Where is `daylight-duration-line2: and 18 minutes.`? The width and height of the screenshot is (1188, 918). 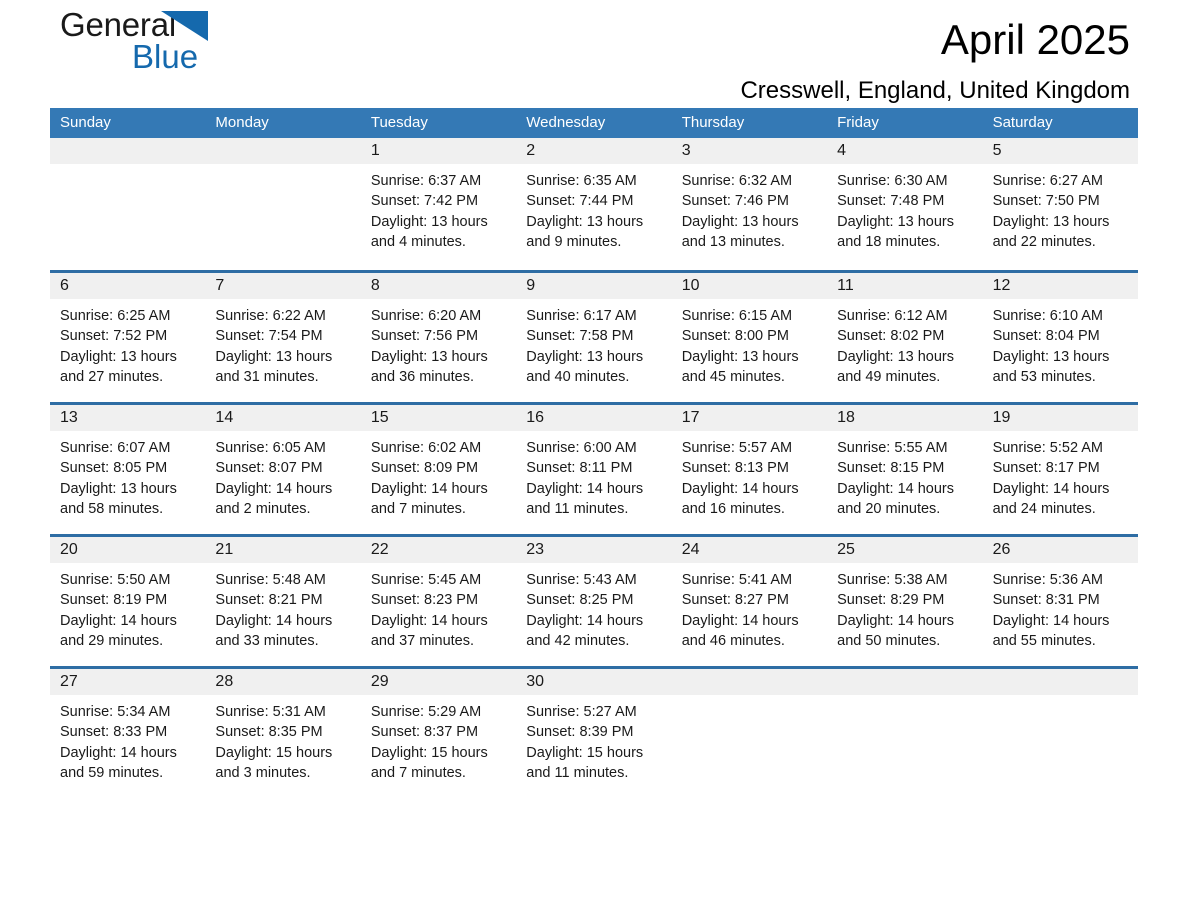
daylight-duration-line2: and 18 minutes. is located at coordinates (889, 241).